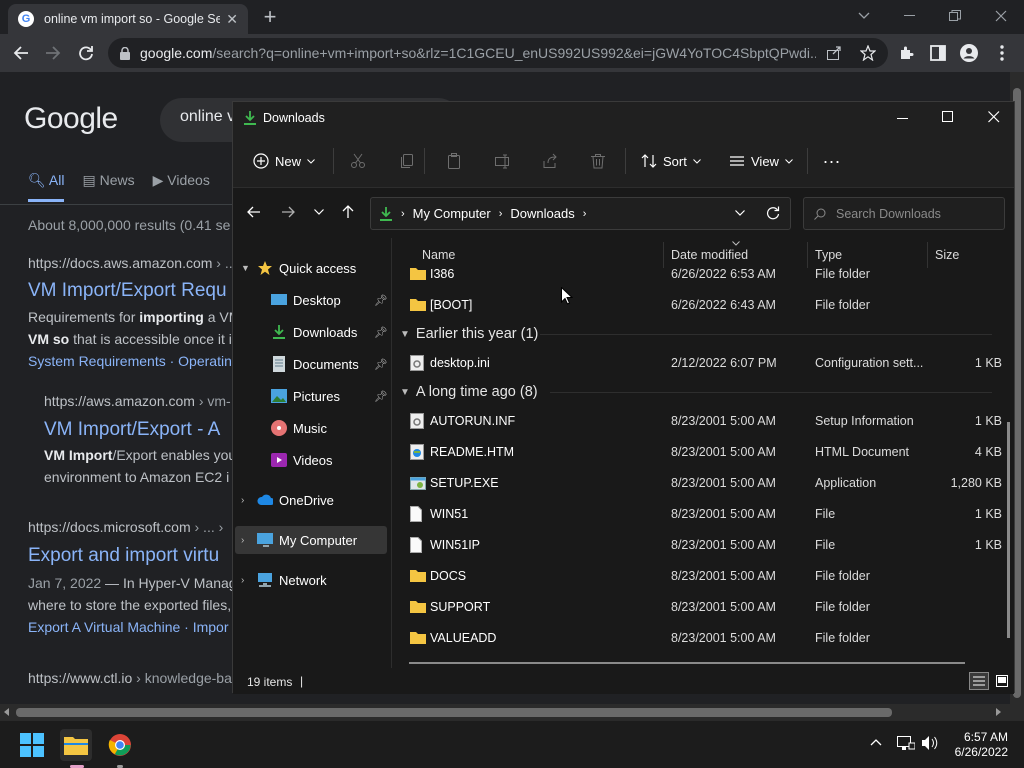  Describe the element at coordinates (452, 213) in the screenshot. I see `breadcrumb-my-computer: My Computer` at that location.